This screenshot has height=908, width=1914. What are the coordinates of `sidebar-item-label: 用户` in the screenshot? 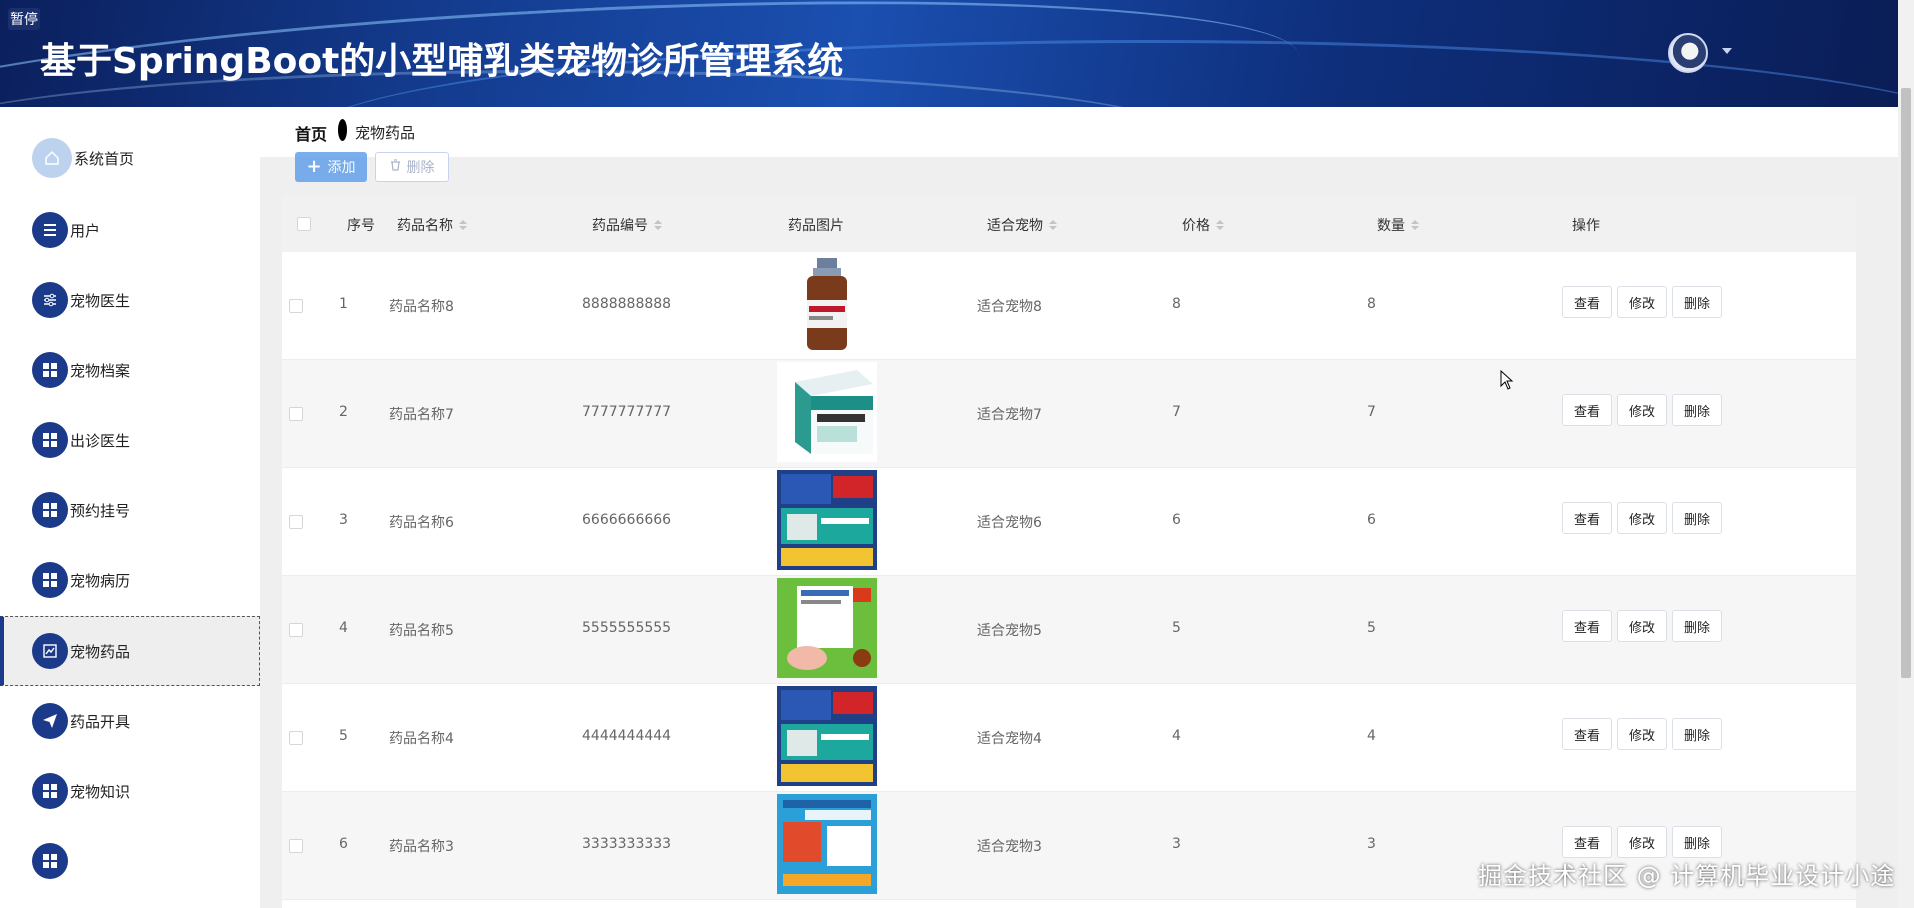 It's located at (85, 230).